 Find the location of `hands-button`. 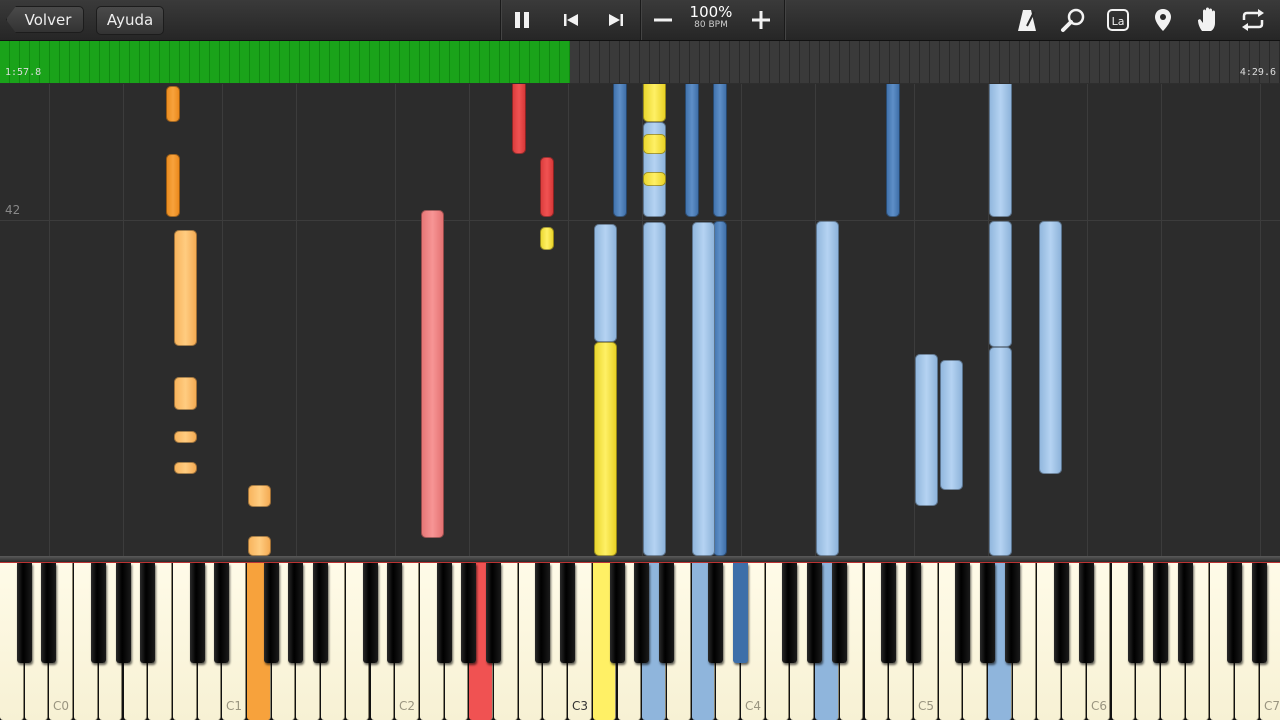

hands-button is located at coordinates (1208, 20).